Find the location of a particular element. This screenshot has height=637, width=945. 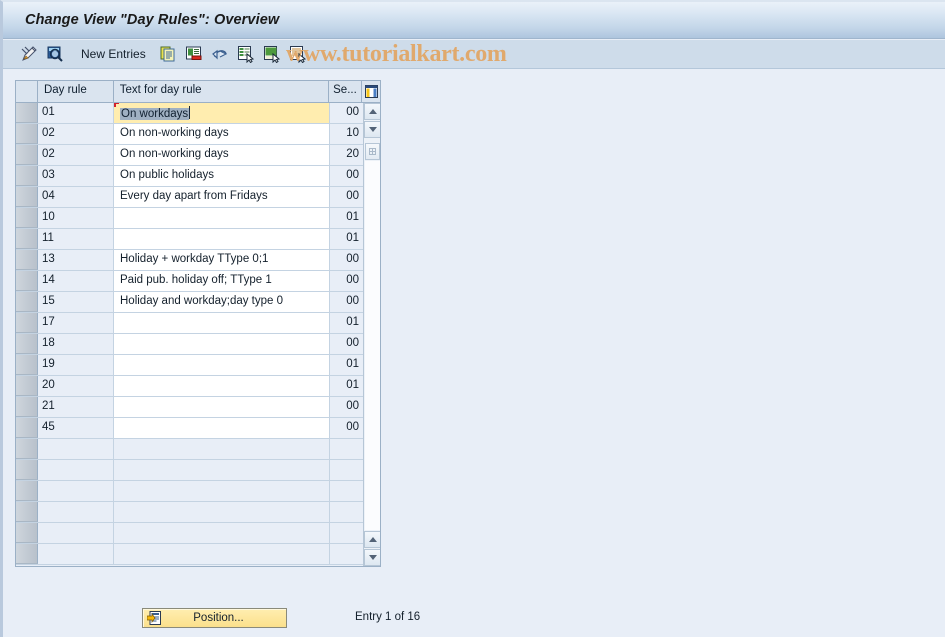

cell-sequence: 20 is located at coordinates (346, 155).